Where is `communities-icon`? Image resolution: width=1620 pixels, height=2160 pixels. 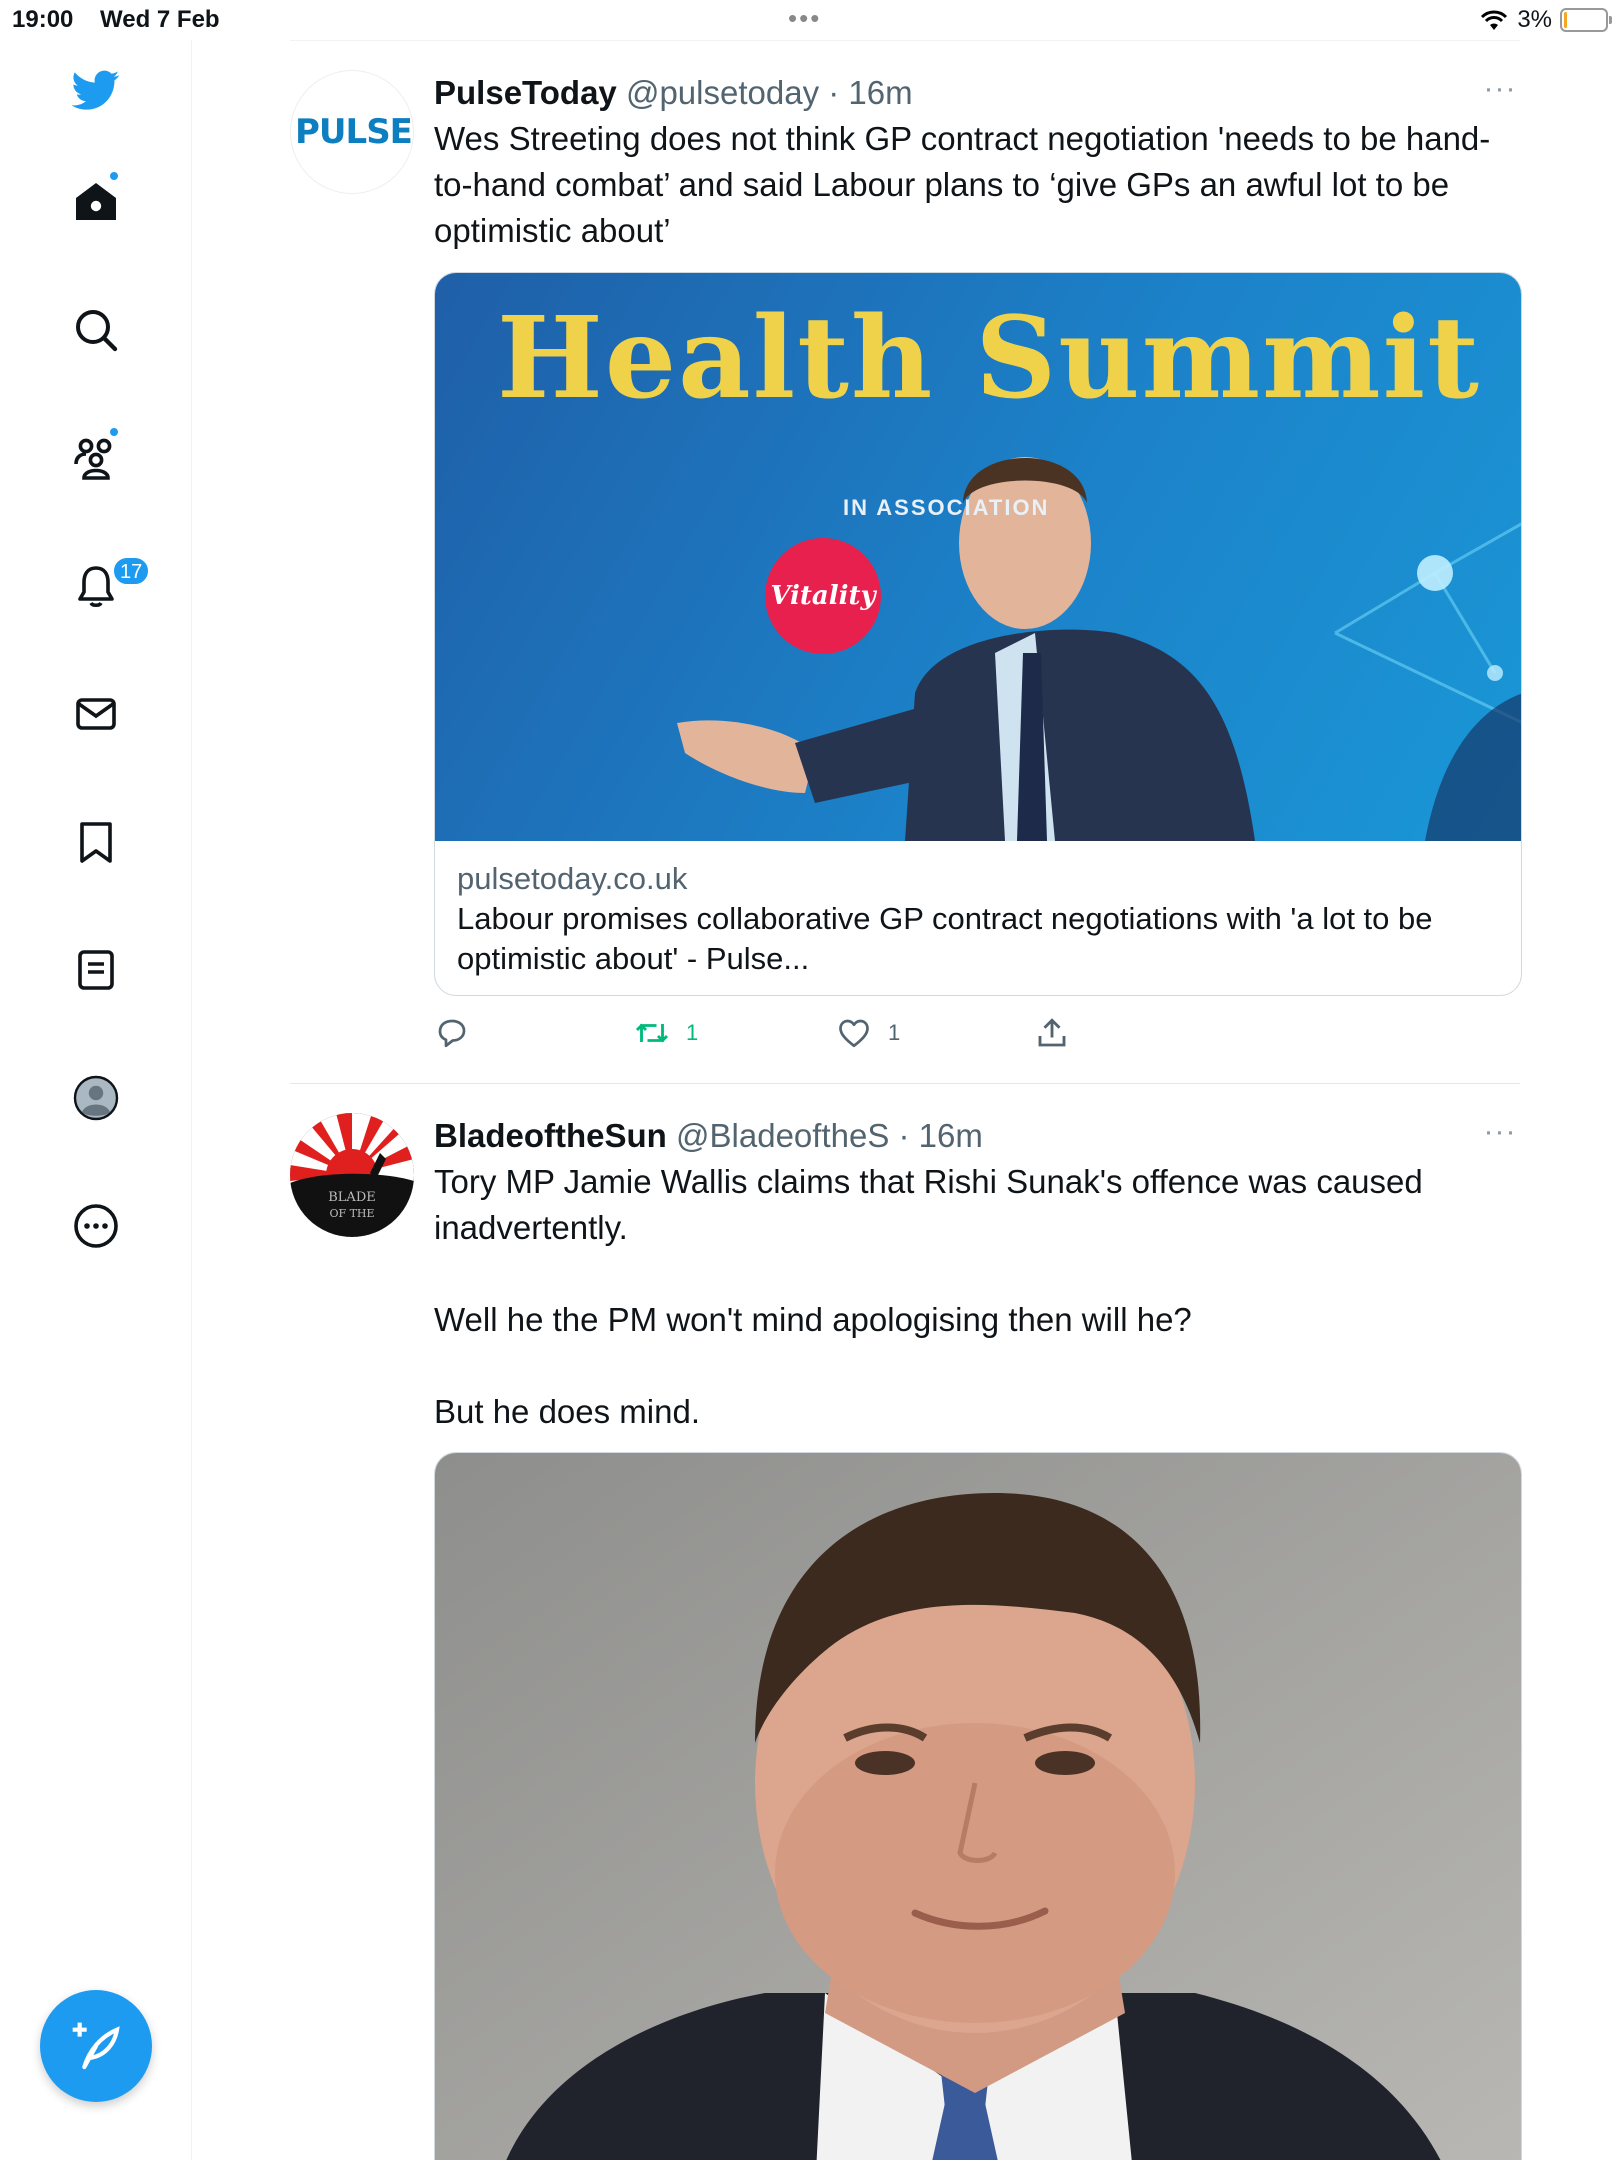 communities-icon is located at coordinates (93, 459).